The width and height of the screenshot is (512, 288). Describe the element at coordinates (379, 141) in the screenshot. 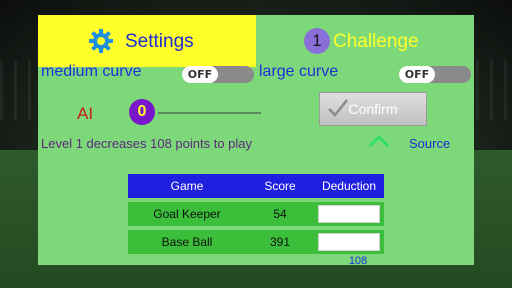

I see `chevron-up-icon` at that location.